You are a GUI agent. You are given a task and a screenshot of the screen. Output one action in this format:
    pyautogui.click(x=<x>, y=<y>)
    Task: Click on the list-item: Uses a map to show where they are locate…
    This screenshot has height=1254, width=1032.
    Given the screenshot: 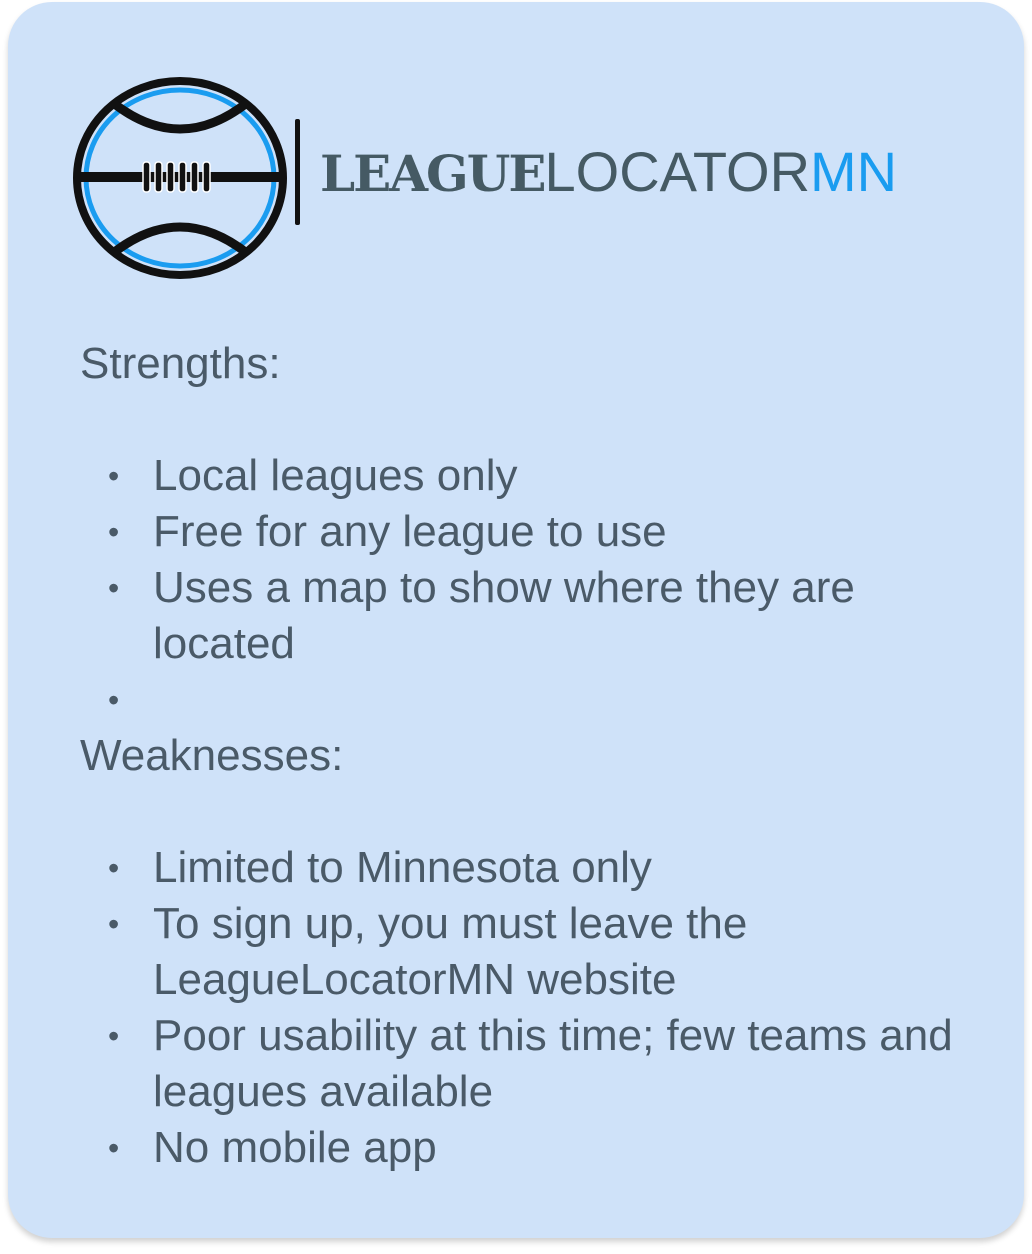 What is the action you would take?
    pyautogui.click(x=530, y=616)
    